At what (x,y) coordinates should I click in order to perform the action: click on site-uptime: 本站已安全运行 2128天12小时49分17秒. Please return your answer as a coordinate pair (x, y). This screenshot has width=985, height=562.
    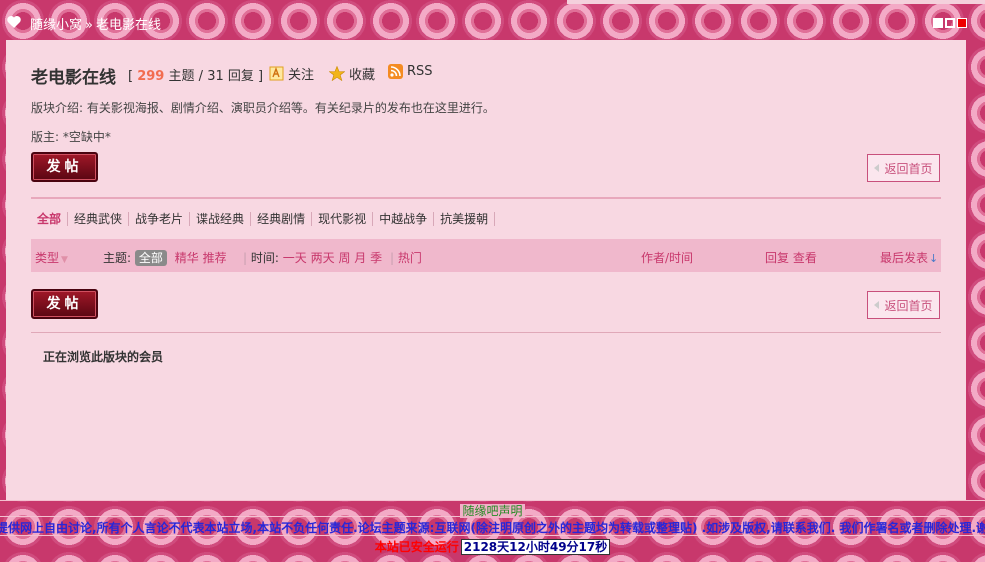
    Looking at the image, I should click on (492, 546).